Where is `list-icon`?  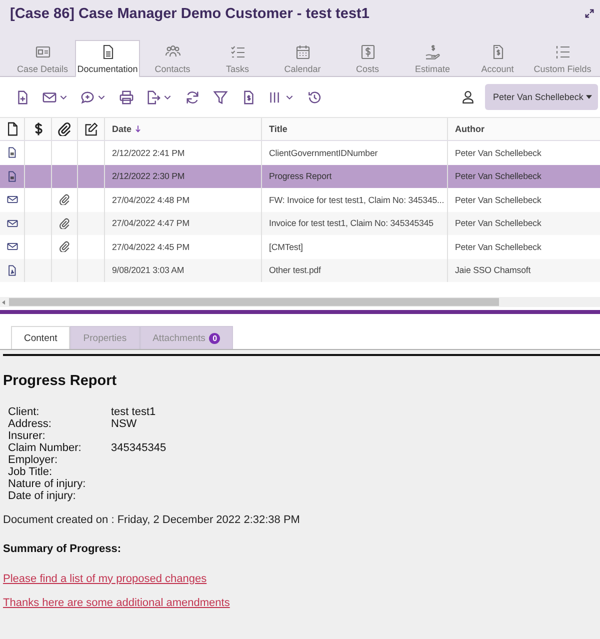
list-icon is located at coordinates (562, 52).